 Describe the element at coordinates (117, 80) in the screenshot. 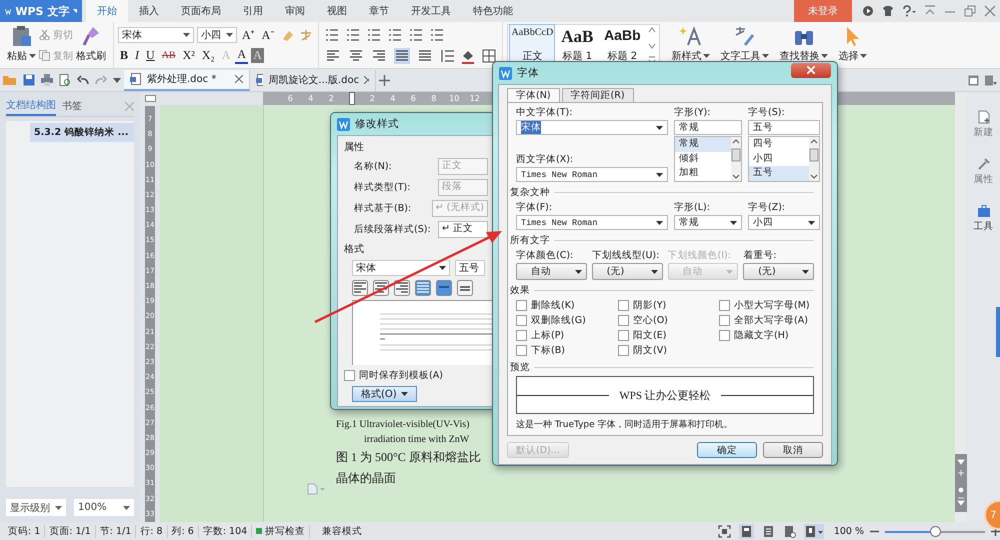

I see `caret-icon` at that location.